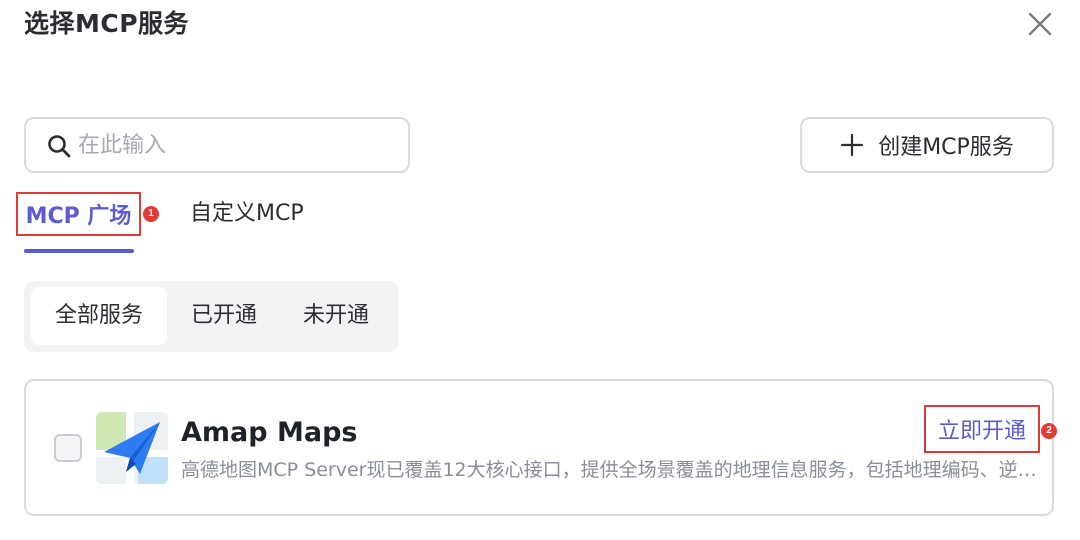 The image size is (1080, 540). What do you see at coordinates (1049, 431) in the screenshot?
I see `annotation-marker-2: 2` at bounding box center [1049, 431].